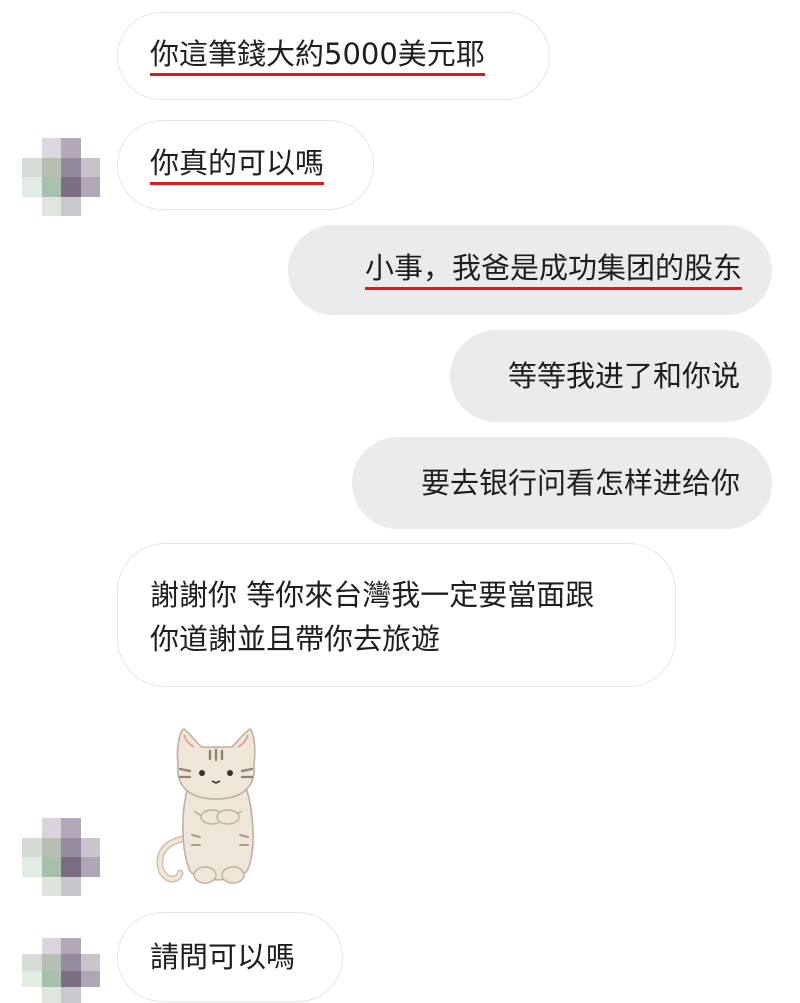 Image resolution: width=800 pixels, height=1003 pixels. Describe the element at coordinates (580, 483) in the screenshot. I see `message-text: 要去银行问看怎样进给你` at that location.